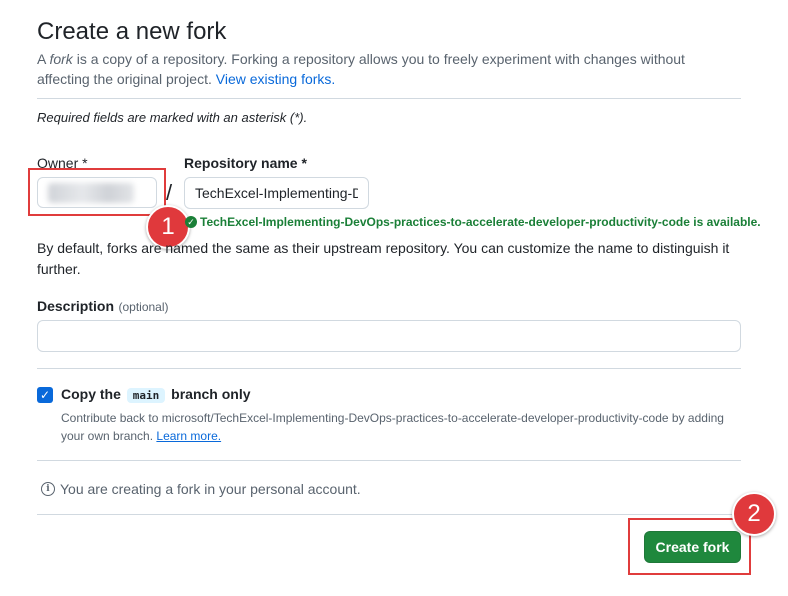 The image size is (788, 596). I want to click on repository-name-input, so click(276, 193).